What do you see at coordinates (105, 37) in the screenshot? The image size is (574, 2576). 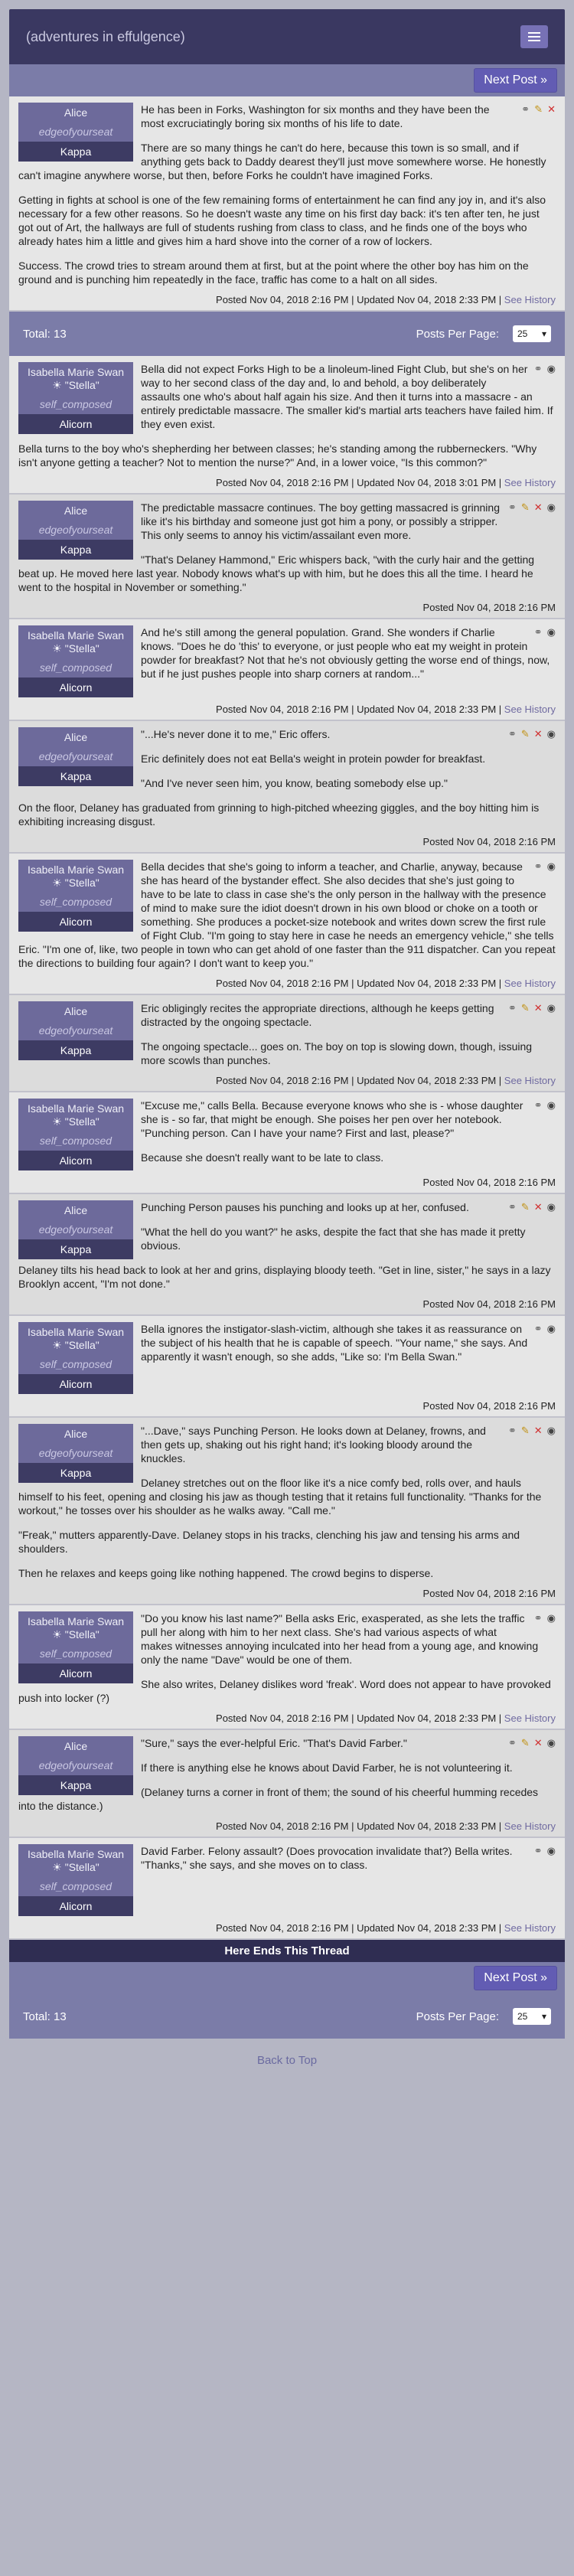 I see `site-title: (adventures in effulgence)` at bounding box center [105, 37].